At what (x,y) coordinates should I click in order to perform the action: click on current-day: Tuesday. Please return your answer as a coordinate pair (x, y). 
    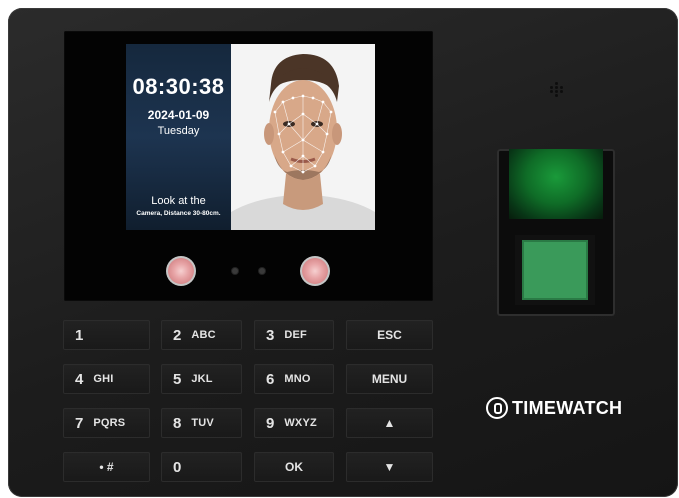
    Looking at the image, I should click on (178, 131).